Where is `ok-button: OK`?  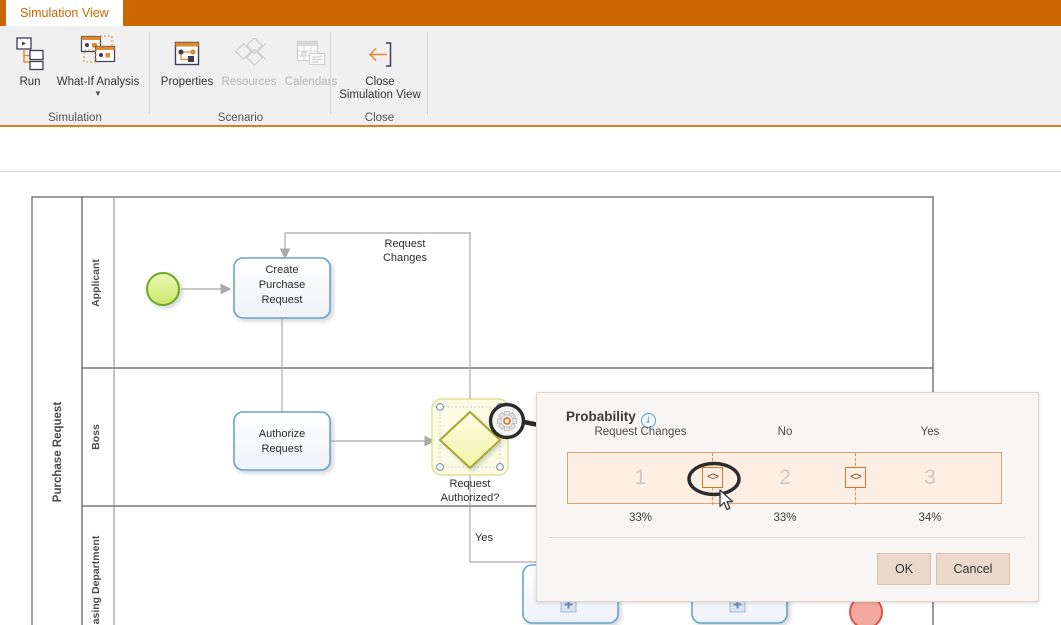 ok-button: OK is located at coordinates (904, 569).